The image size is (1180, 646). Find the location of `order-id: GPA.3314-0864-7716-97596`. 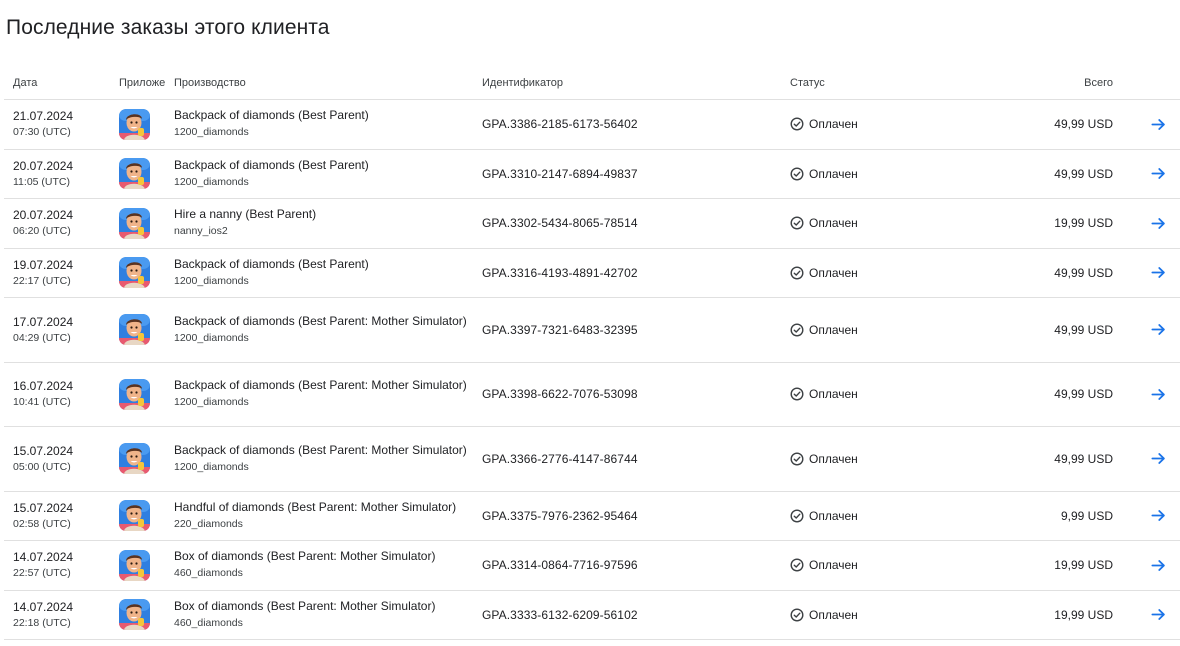

order-id: GPA.3314-0864-7716-97596 is located at coordinates (560, 565).